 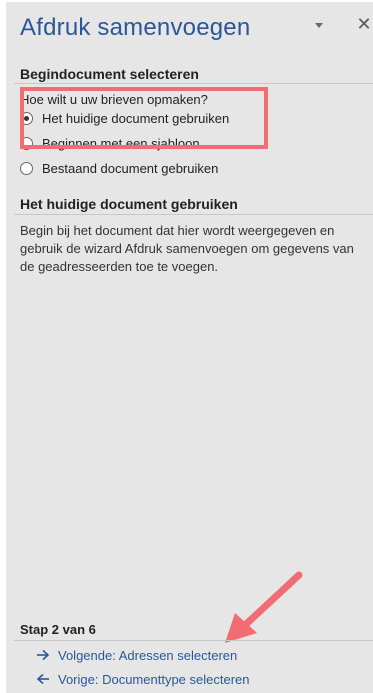 I want to click on caret-down-icon, so click(x=319, y=25).